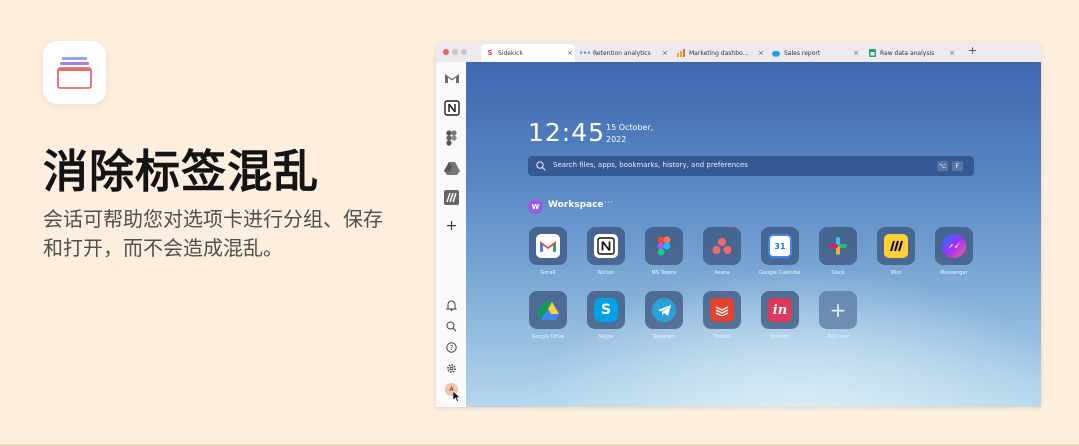 The image size is (1079, 446). I want to click on app-tile-google-drive: Google Drive, so click(548, 316).